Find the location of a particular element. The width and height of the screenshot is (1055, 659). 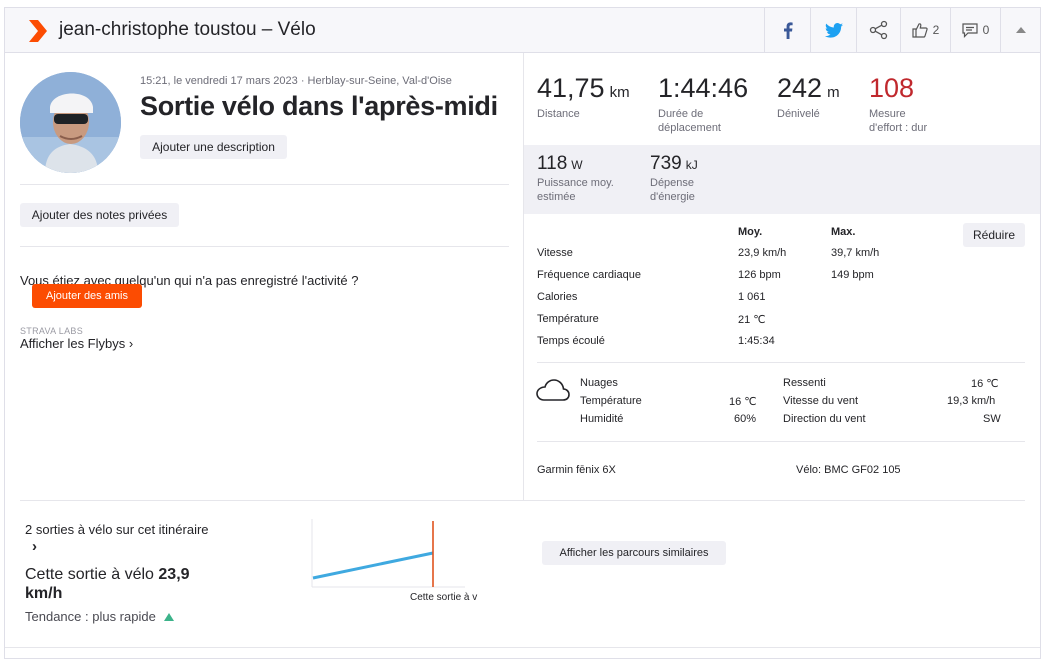

weather-humidity-label: Humidité is located at coordinates (602, 419).